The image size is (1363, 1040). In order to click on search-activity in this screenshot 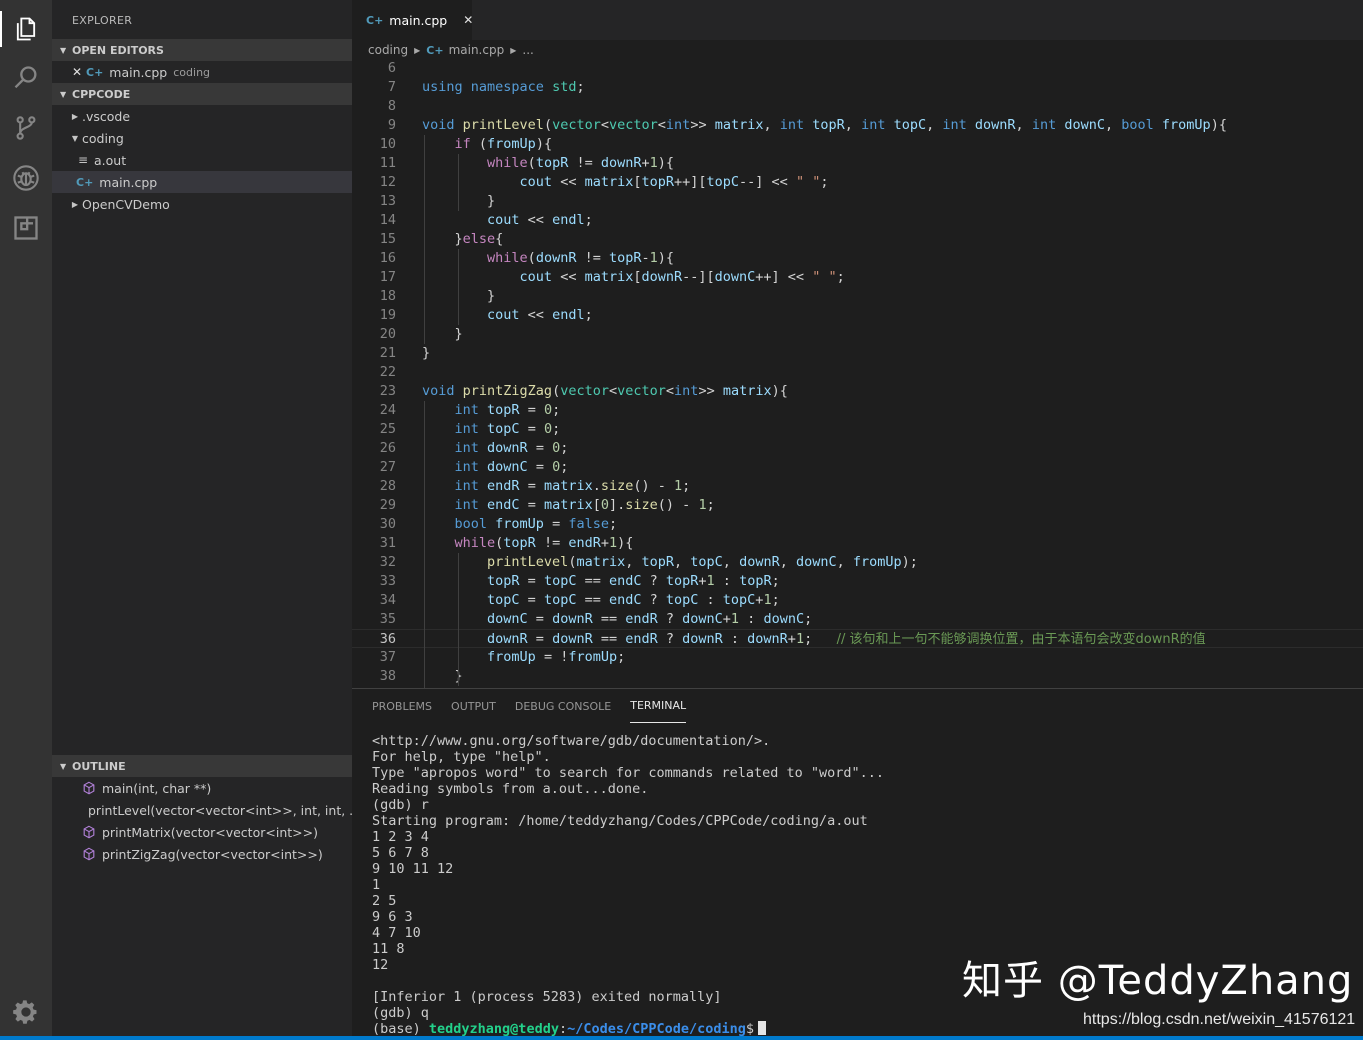, I will do `click(26, 78)`.